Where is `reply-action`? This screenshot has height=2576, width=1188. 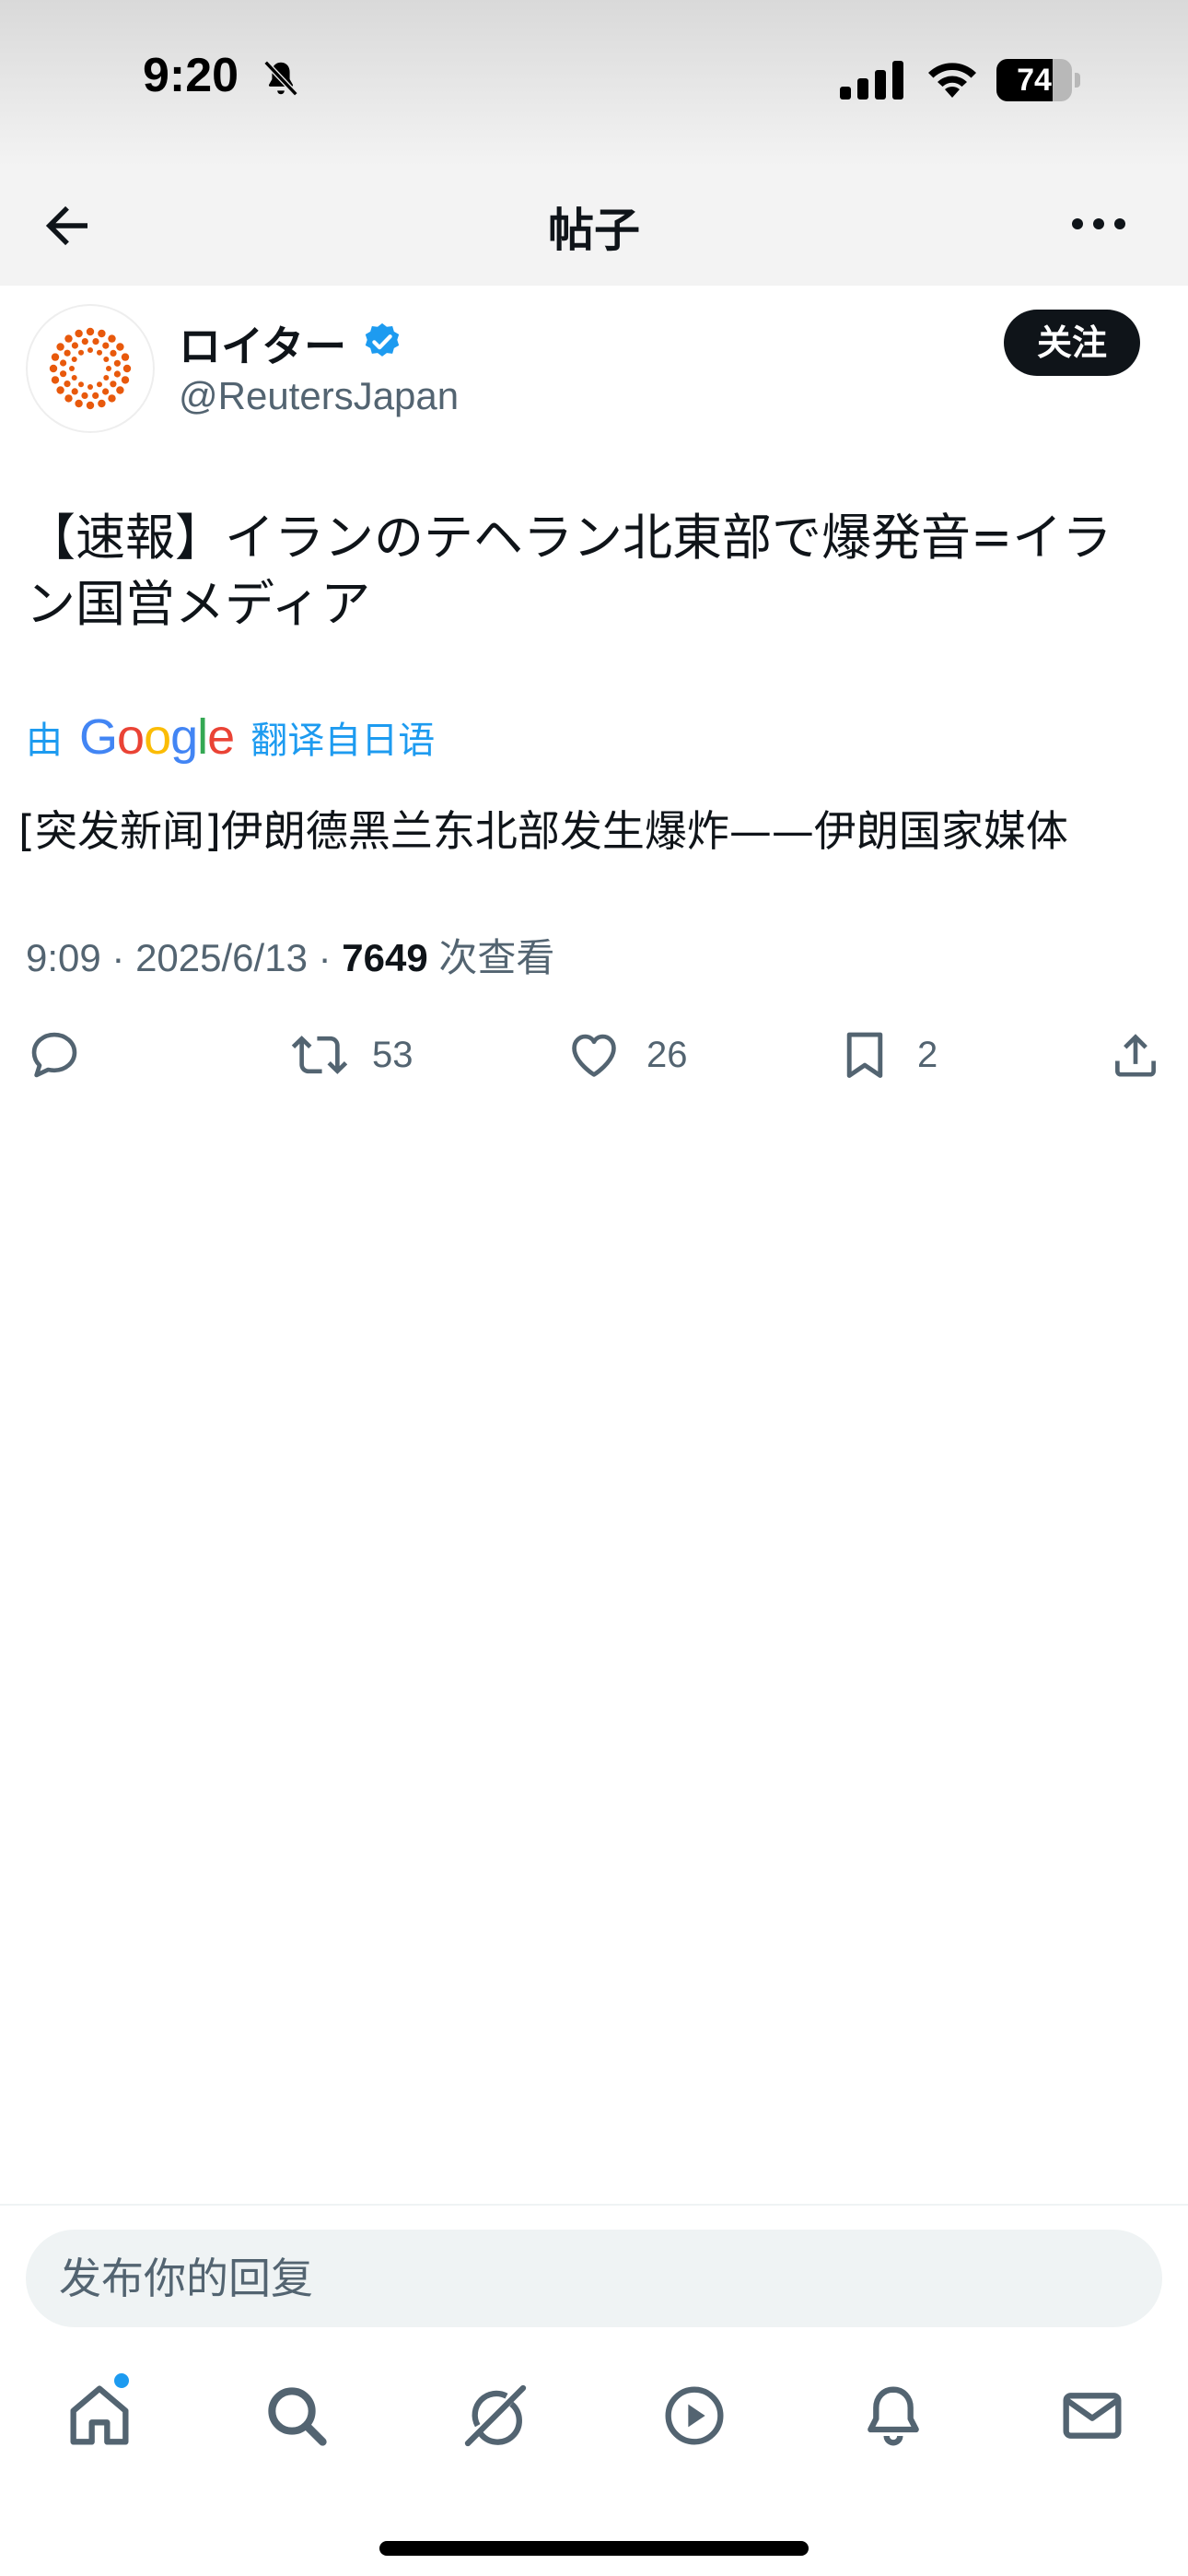 reply-action is located at coordinates (54, 1055).